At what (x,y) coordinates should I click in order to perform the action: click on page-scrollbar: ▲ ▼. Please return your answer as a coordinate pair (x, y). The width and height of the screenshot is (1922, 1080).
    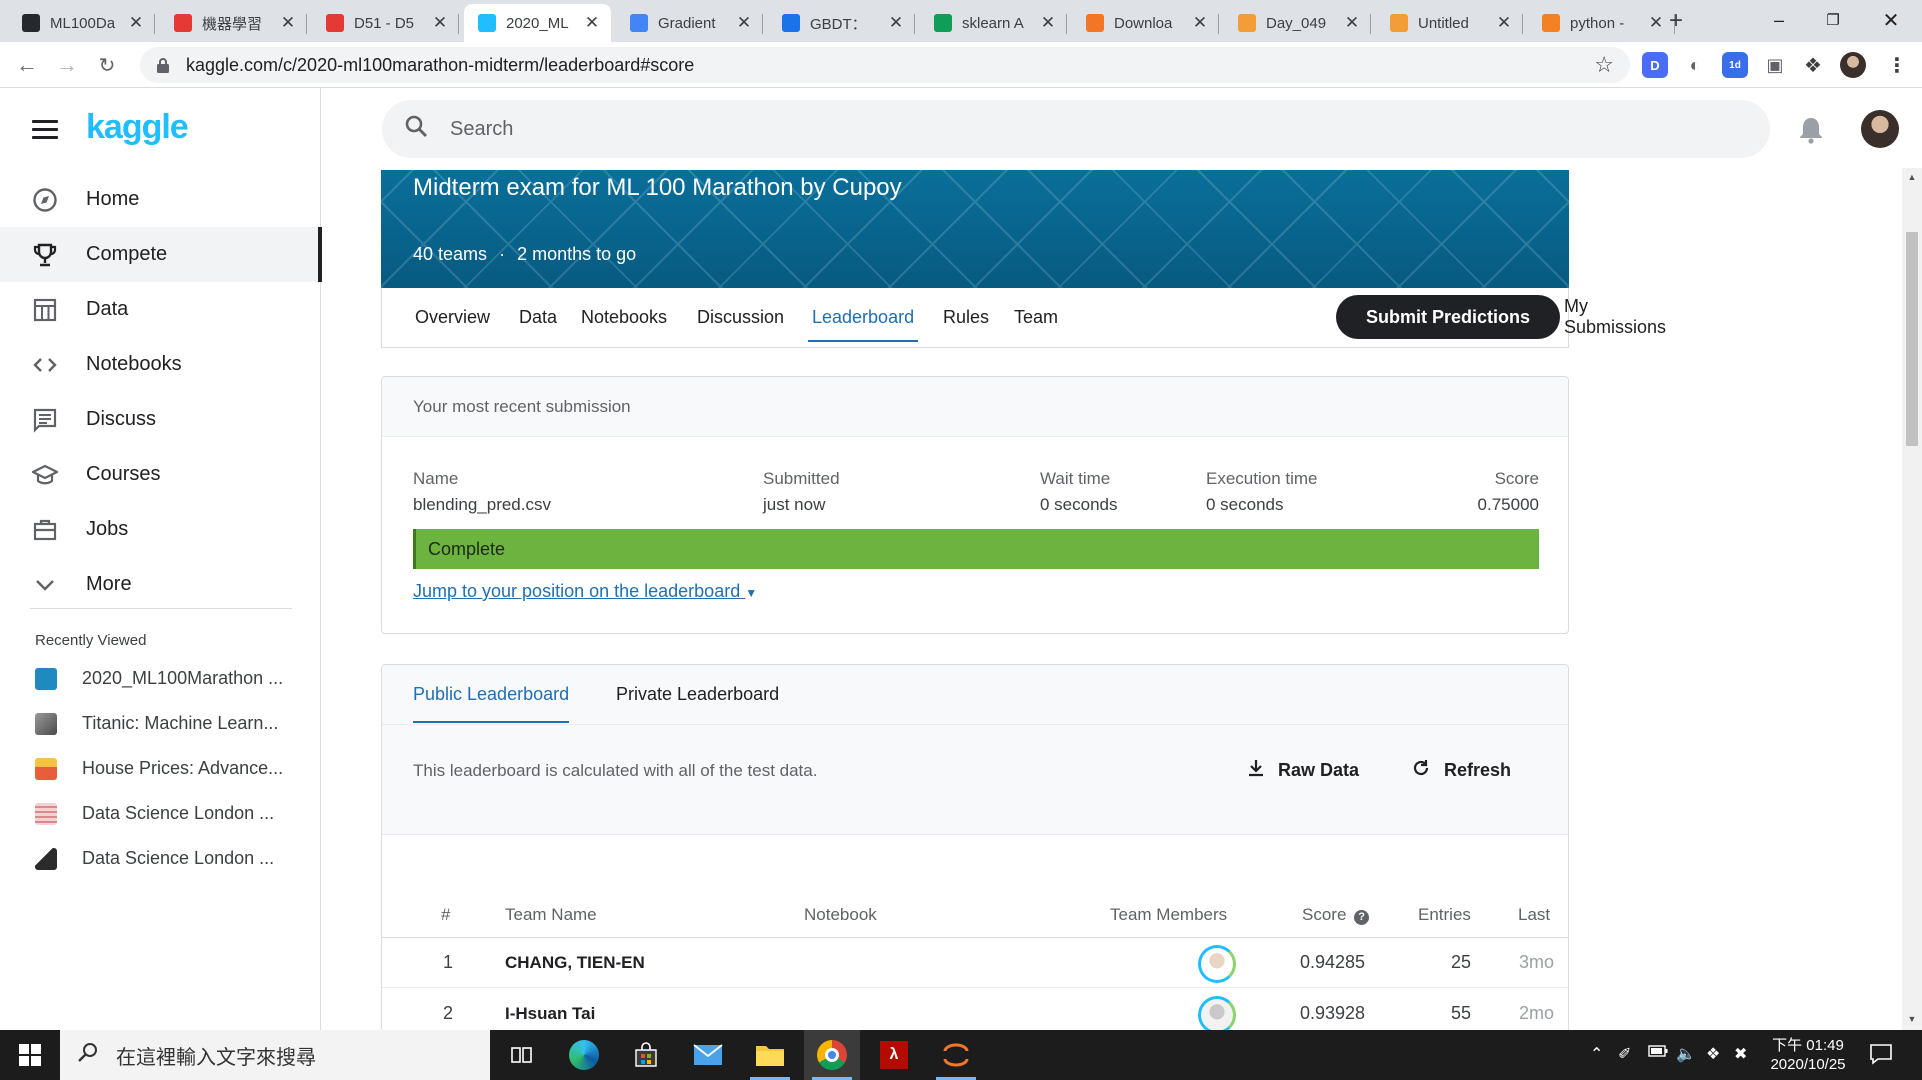
    Looking at the image, I should click on (1912, 599).